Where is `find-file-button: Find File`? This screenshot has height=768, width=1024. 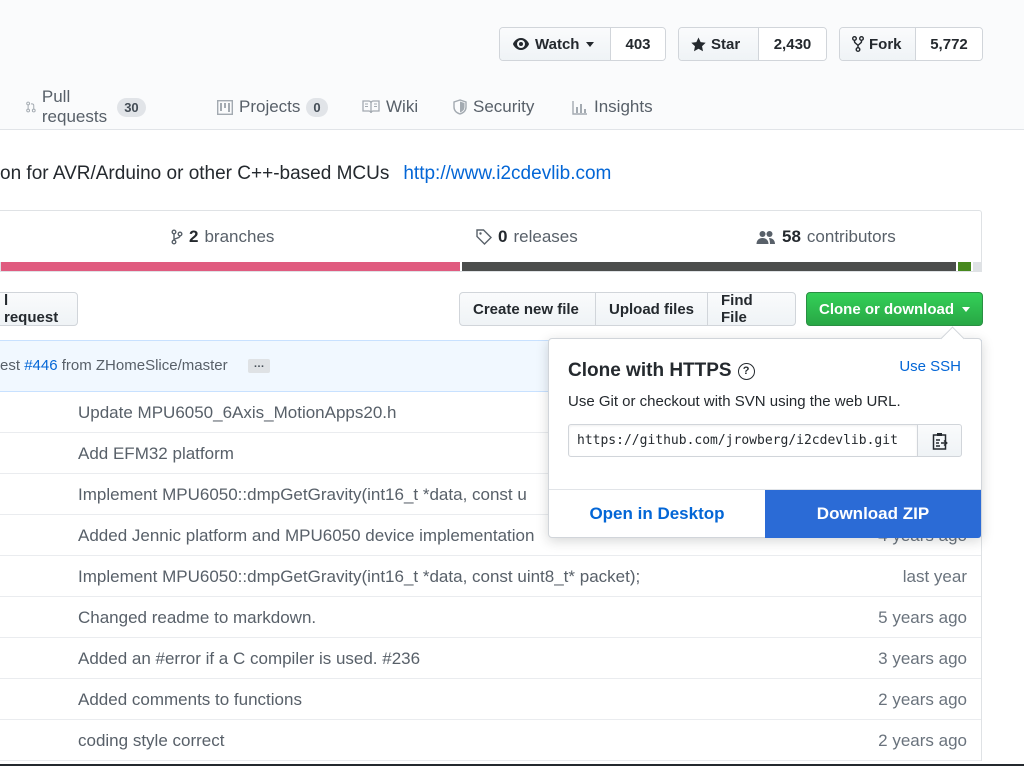 find-file-button: Find File is located at coordinates (751, 309).